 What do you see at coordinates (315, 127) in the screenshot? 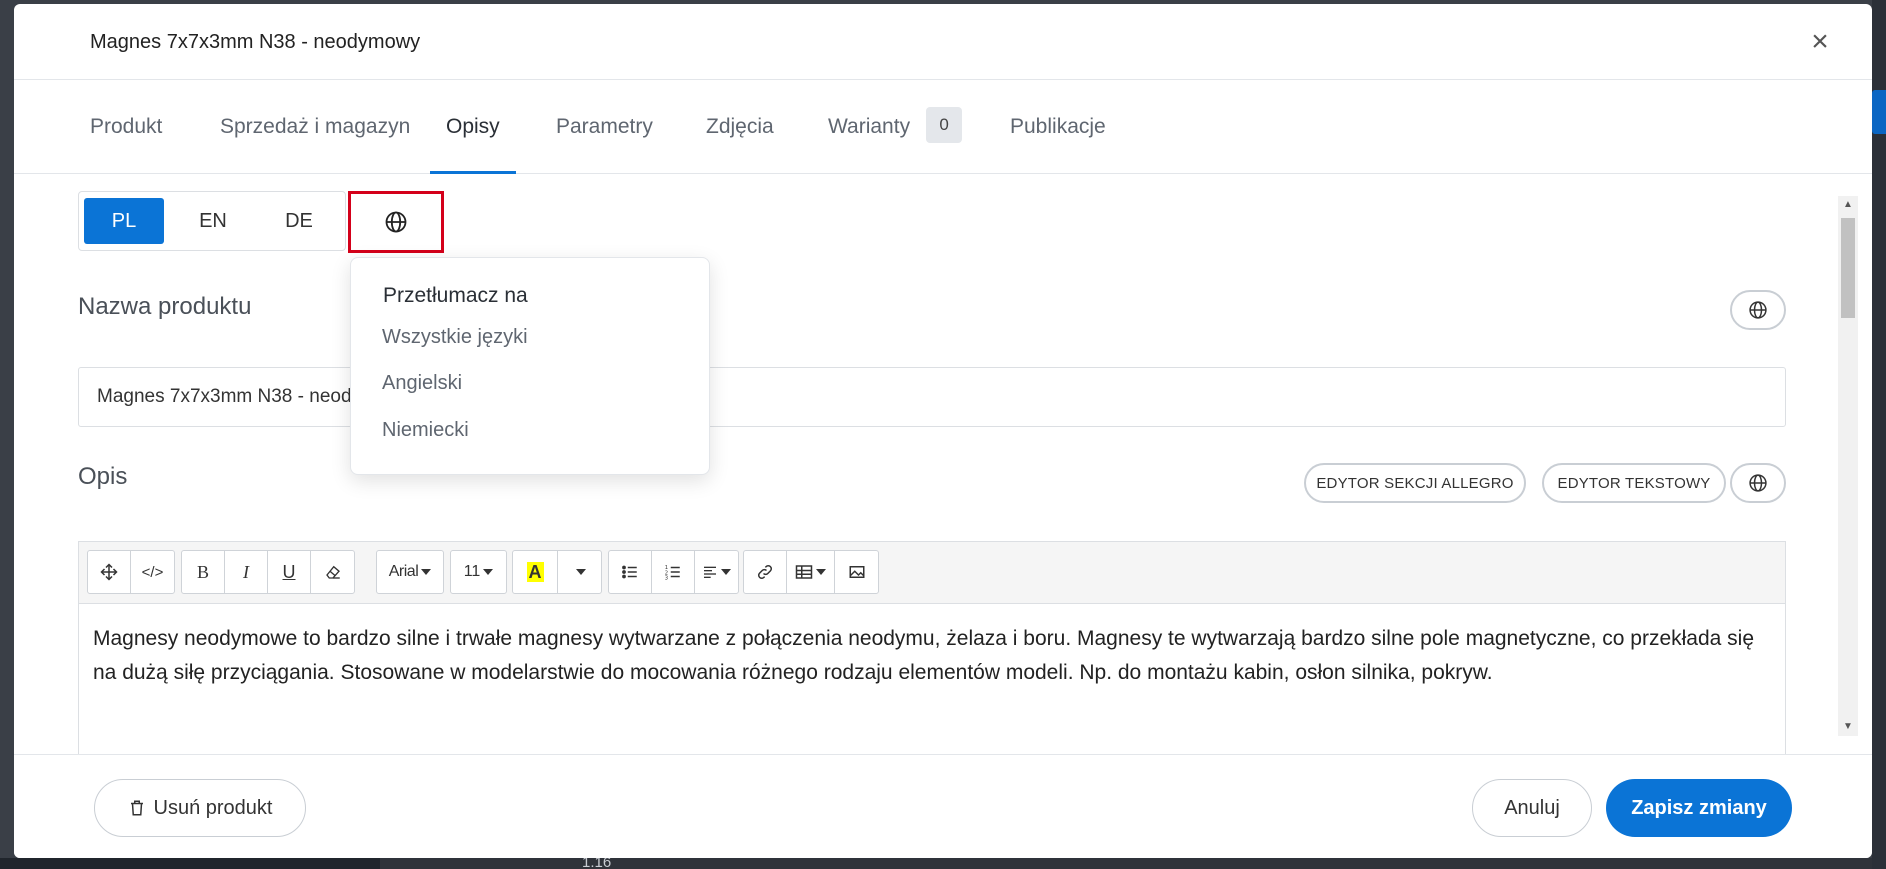
I see `tab-sprzedaz-i-magazyn: Sprzedaż i magazyn` at bounding box center [315, 127].